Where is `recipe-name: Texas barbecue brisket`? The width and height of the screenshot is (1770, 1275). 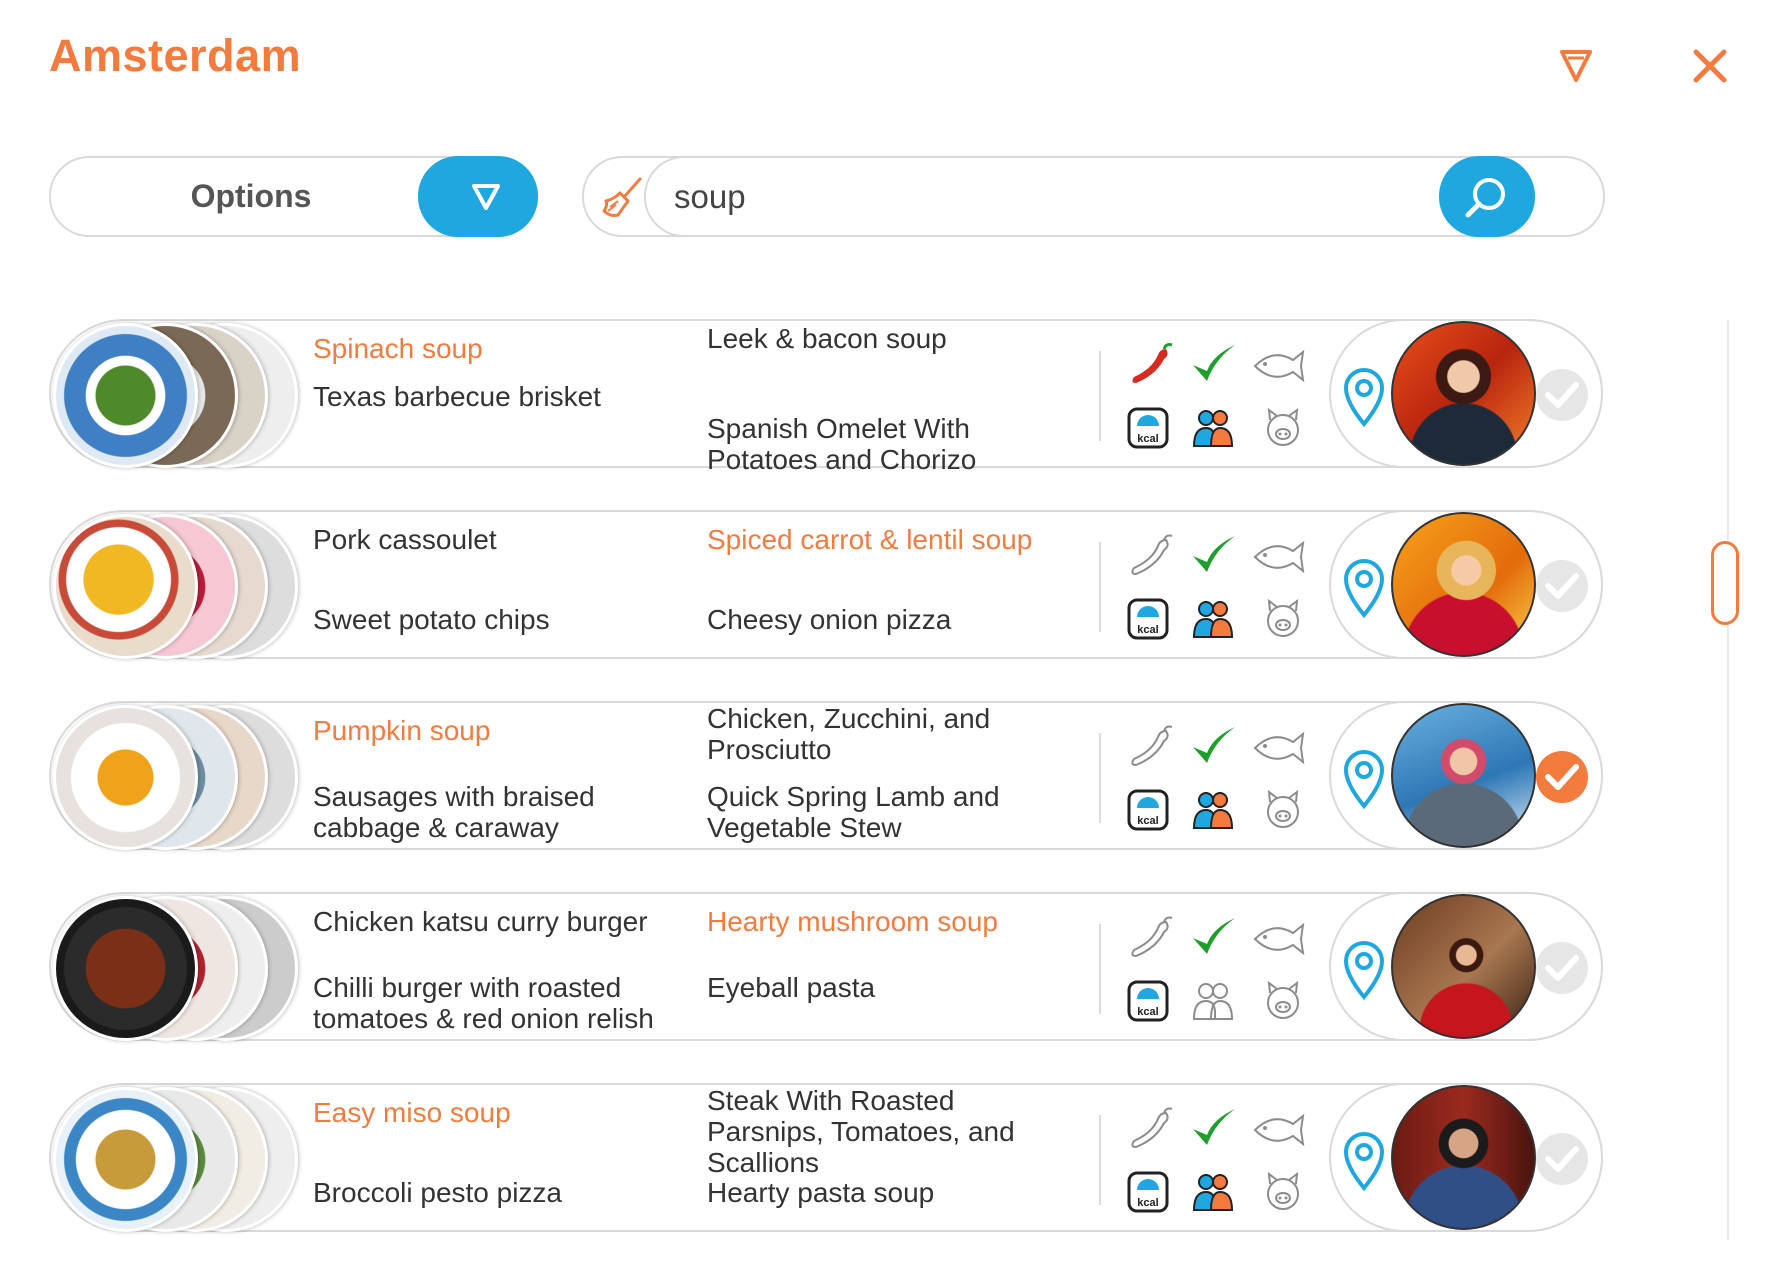
recipe-name: Texas barbecue brisket is located at coordinates (493, 396).